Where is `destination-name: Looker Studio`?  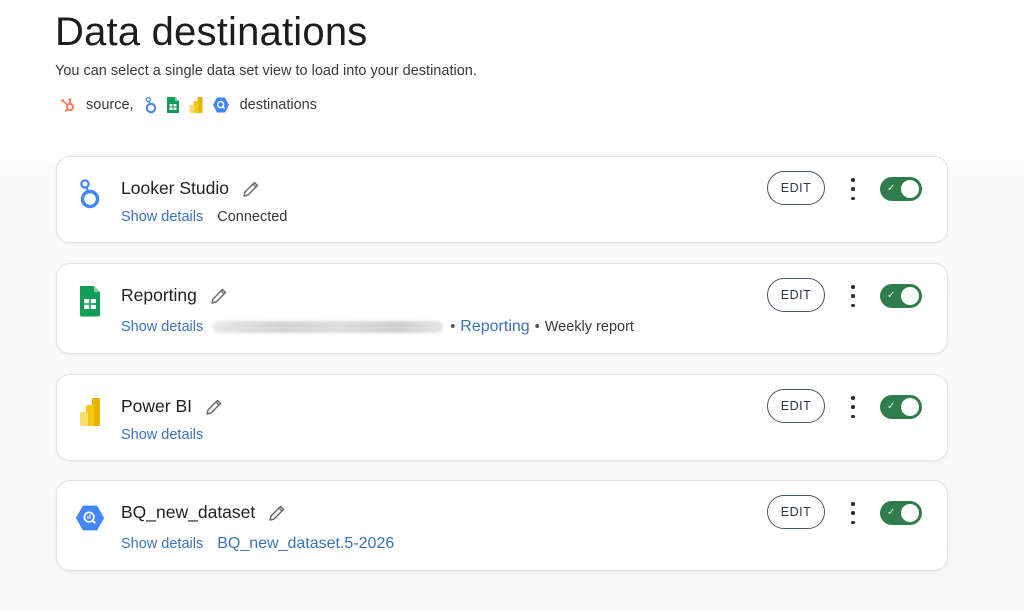
destination-name: Looker Studio is located at coordinates (191, 188).